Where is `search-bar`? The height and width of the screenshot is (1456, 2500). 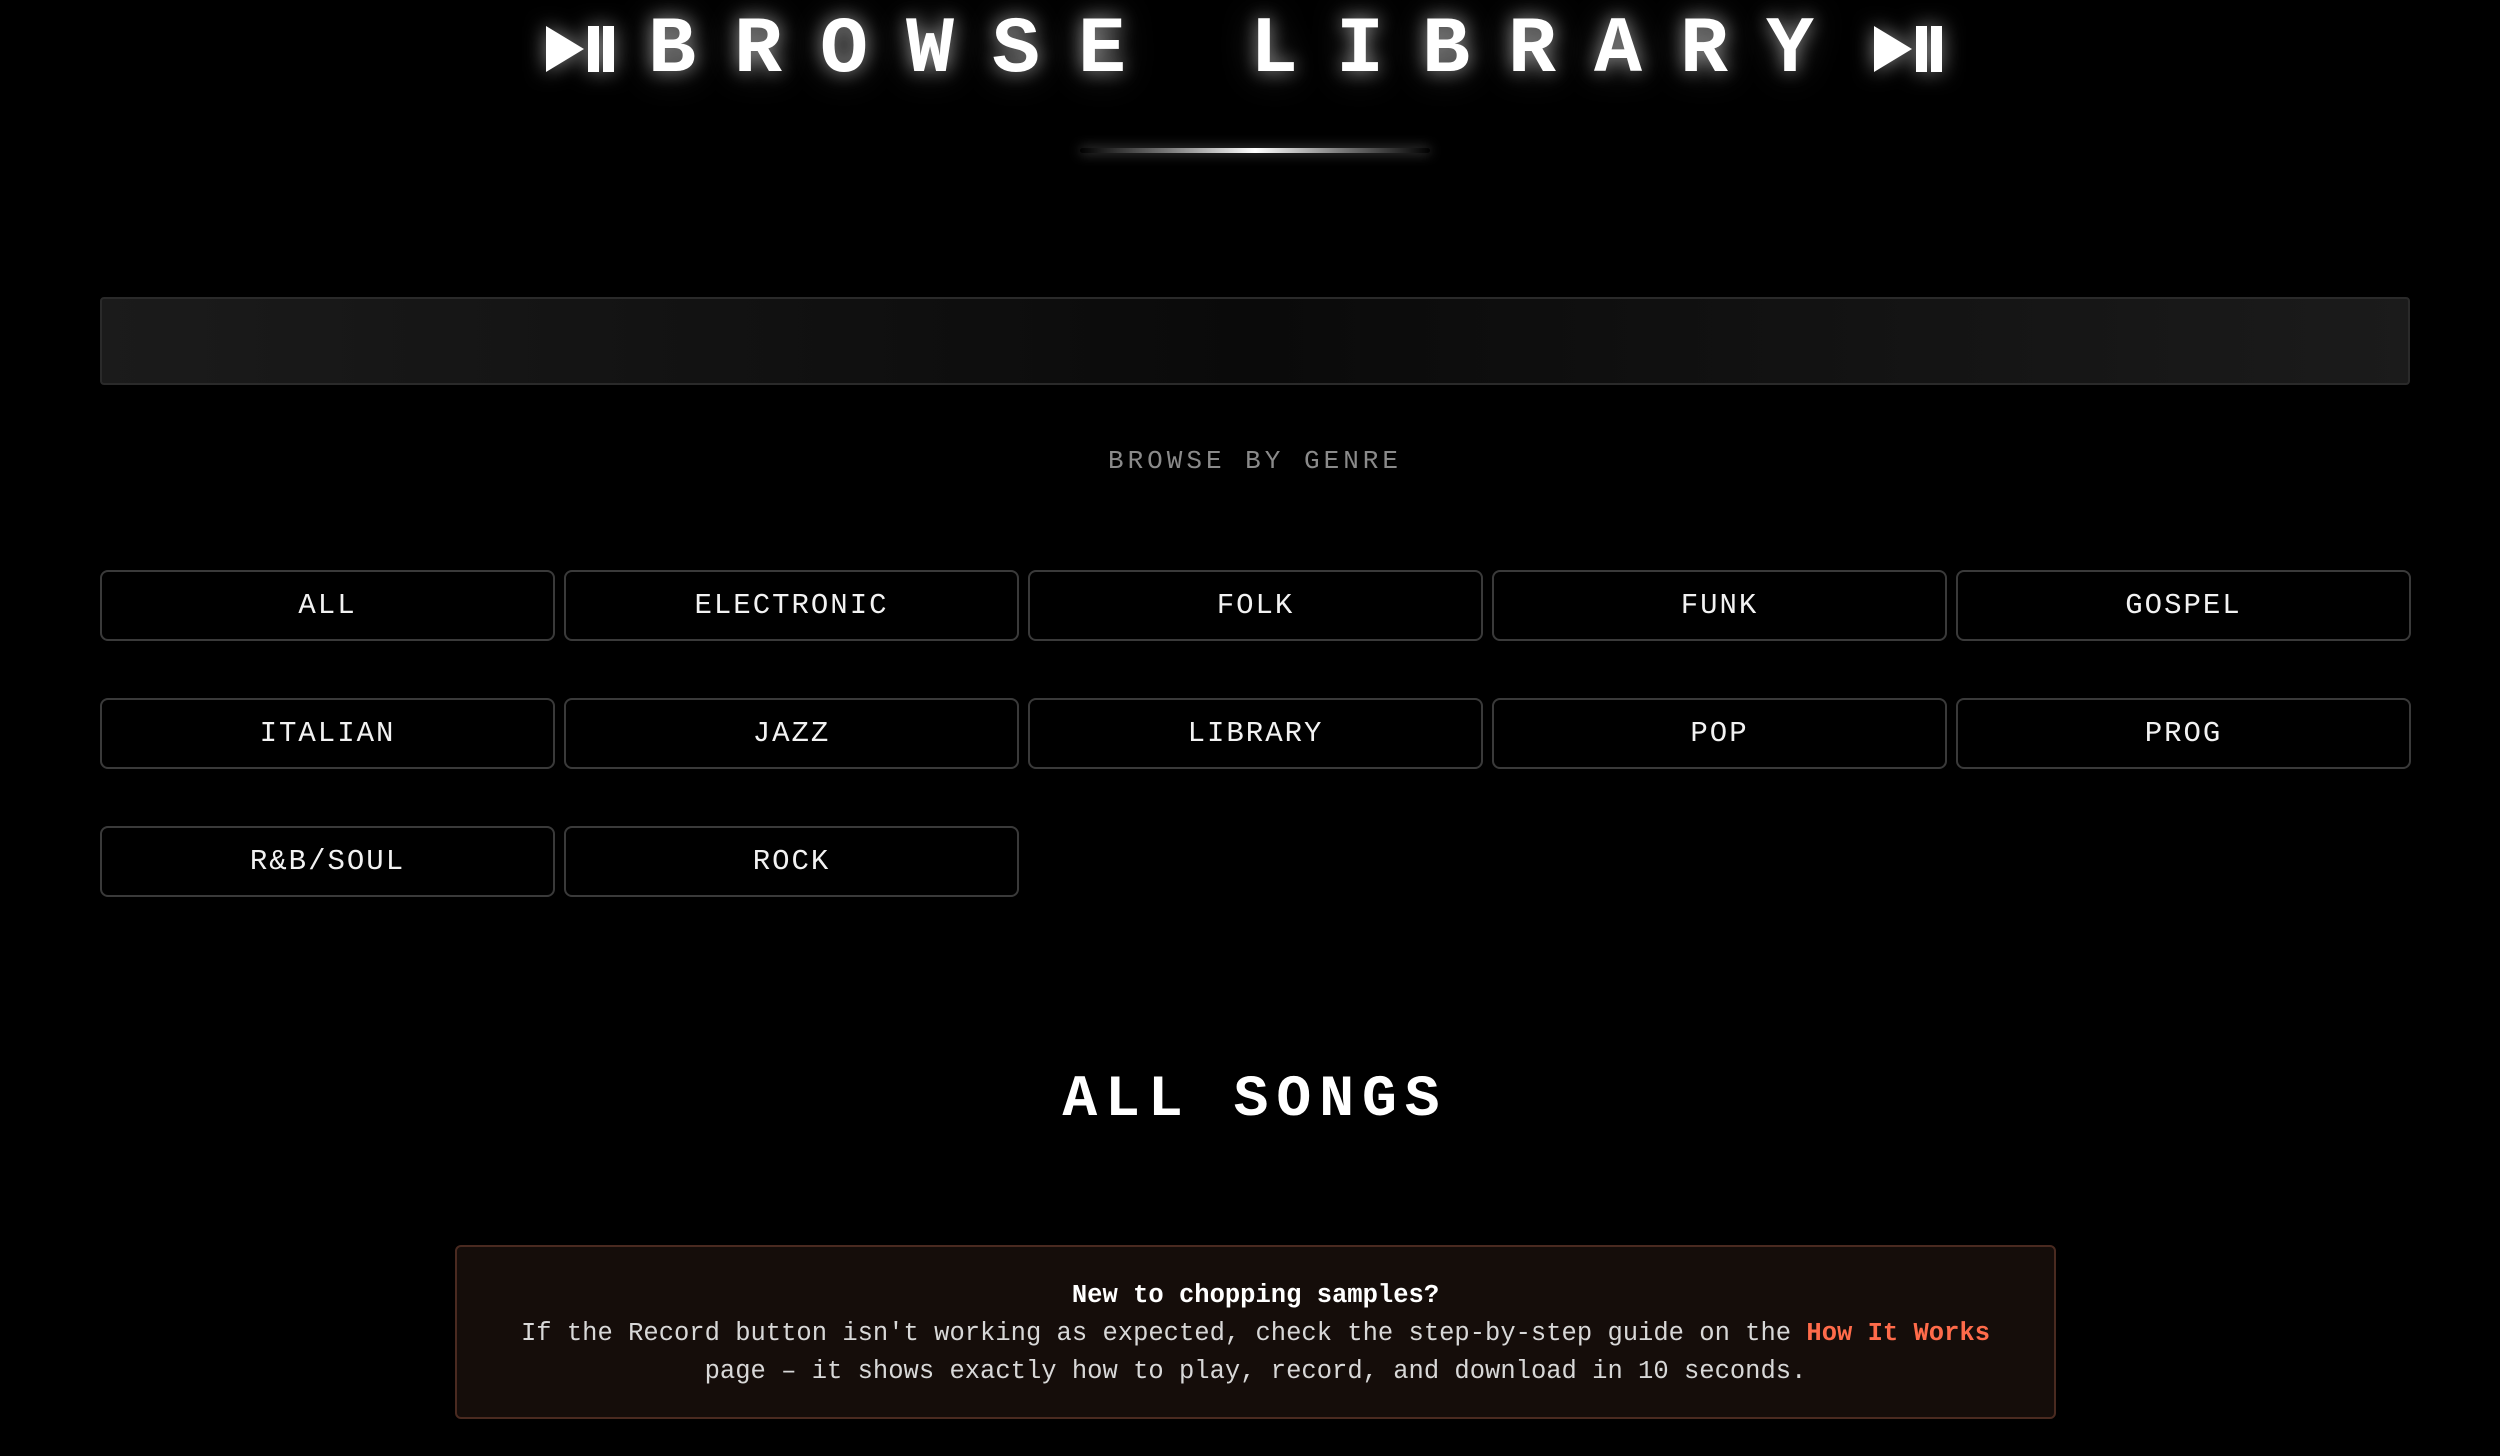
search-bar is located at coordinates (1255, 341).